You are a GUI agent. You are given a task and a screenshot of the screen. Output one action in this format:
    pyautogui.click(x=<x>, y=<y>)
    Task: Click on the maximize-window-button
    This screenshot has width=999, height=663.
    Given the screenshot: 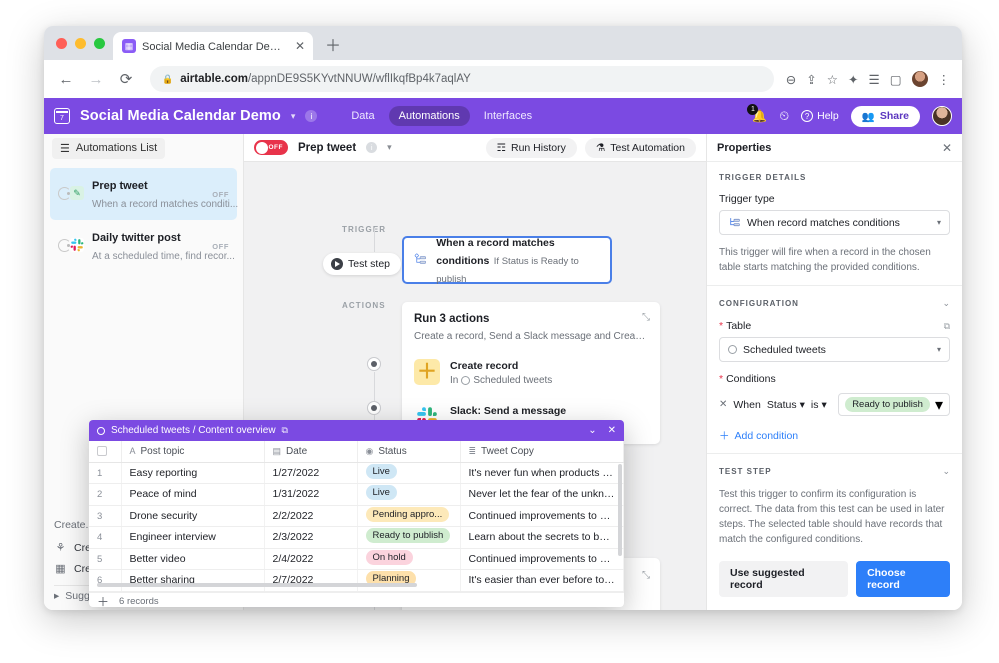 What is the action you would take?
    pyautogui.click(x=99, y=43)
    